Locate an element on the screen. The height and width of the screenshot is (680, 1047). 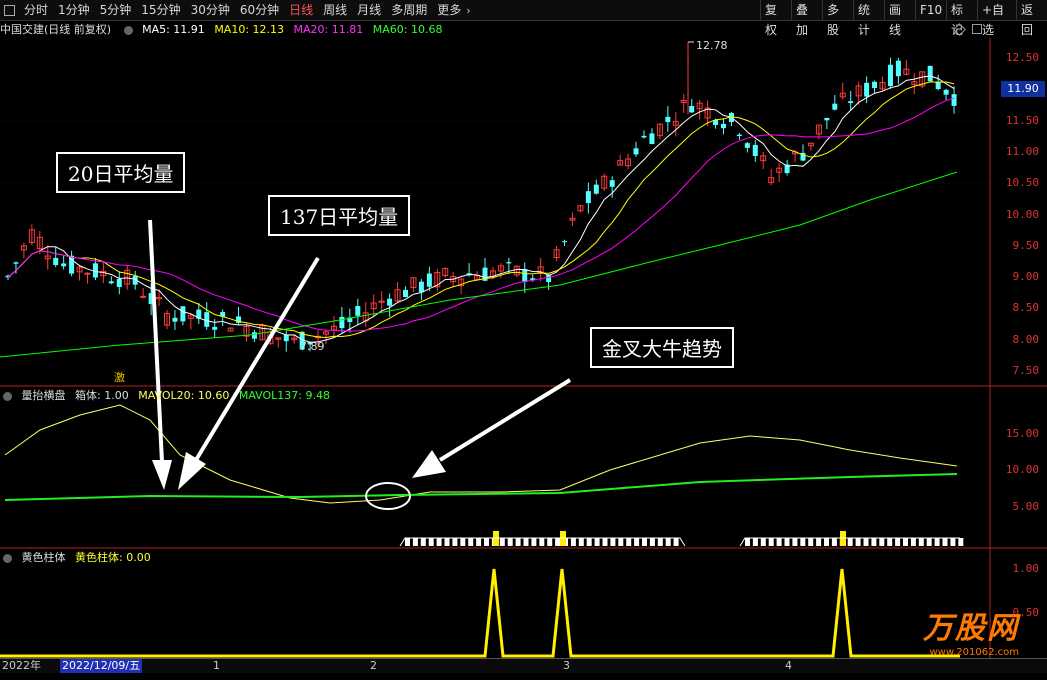
event-mark: 激 is located at coordinates (119, 377).